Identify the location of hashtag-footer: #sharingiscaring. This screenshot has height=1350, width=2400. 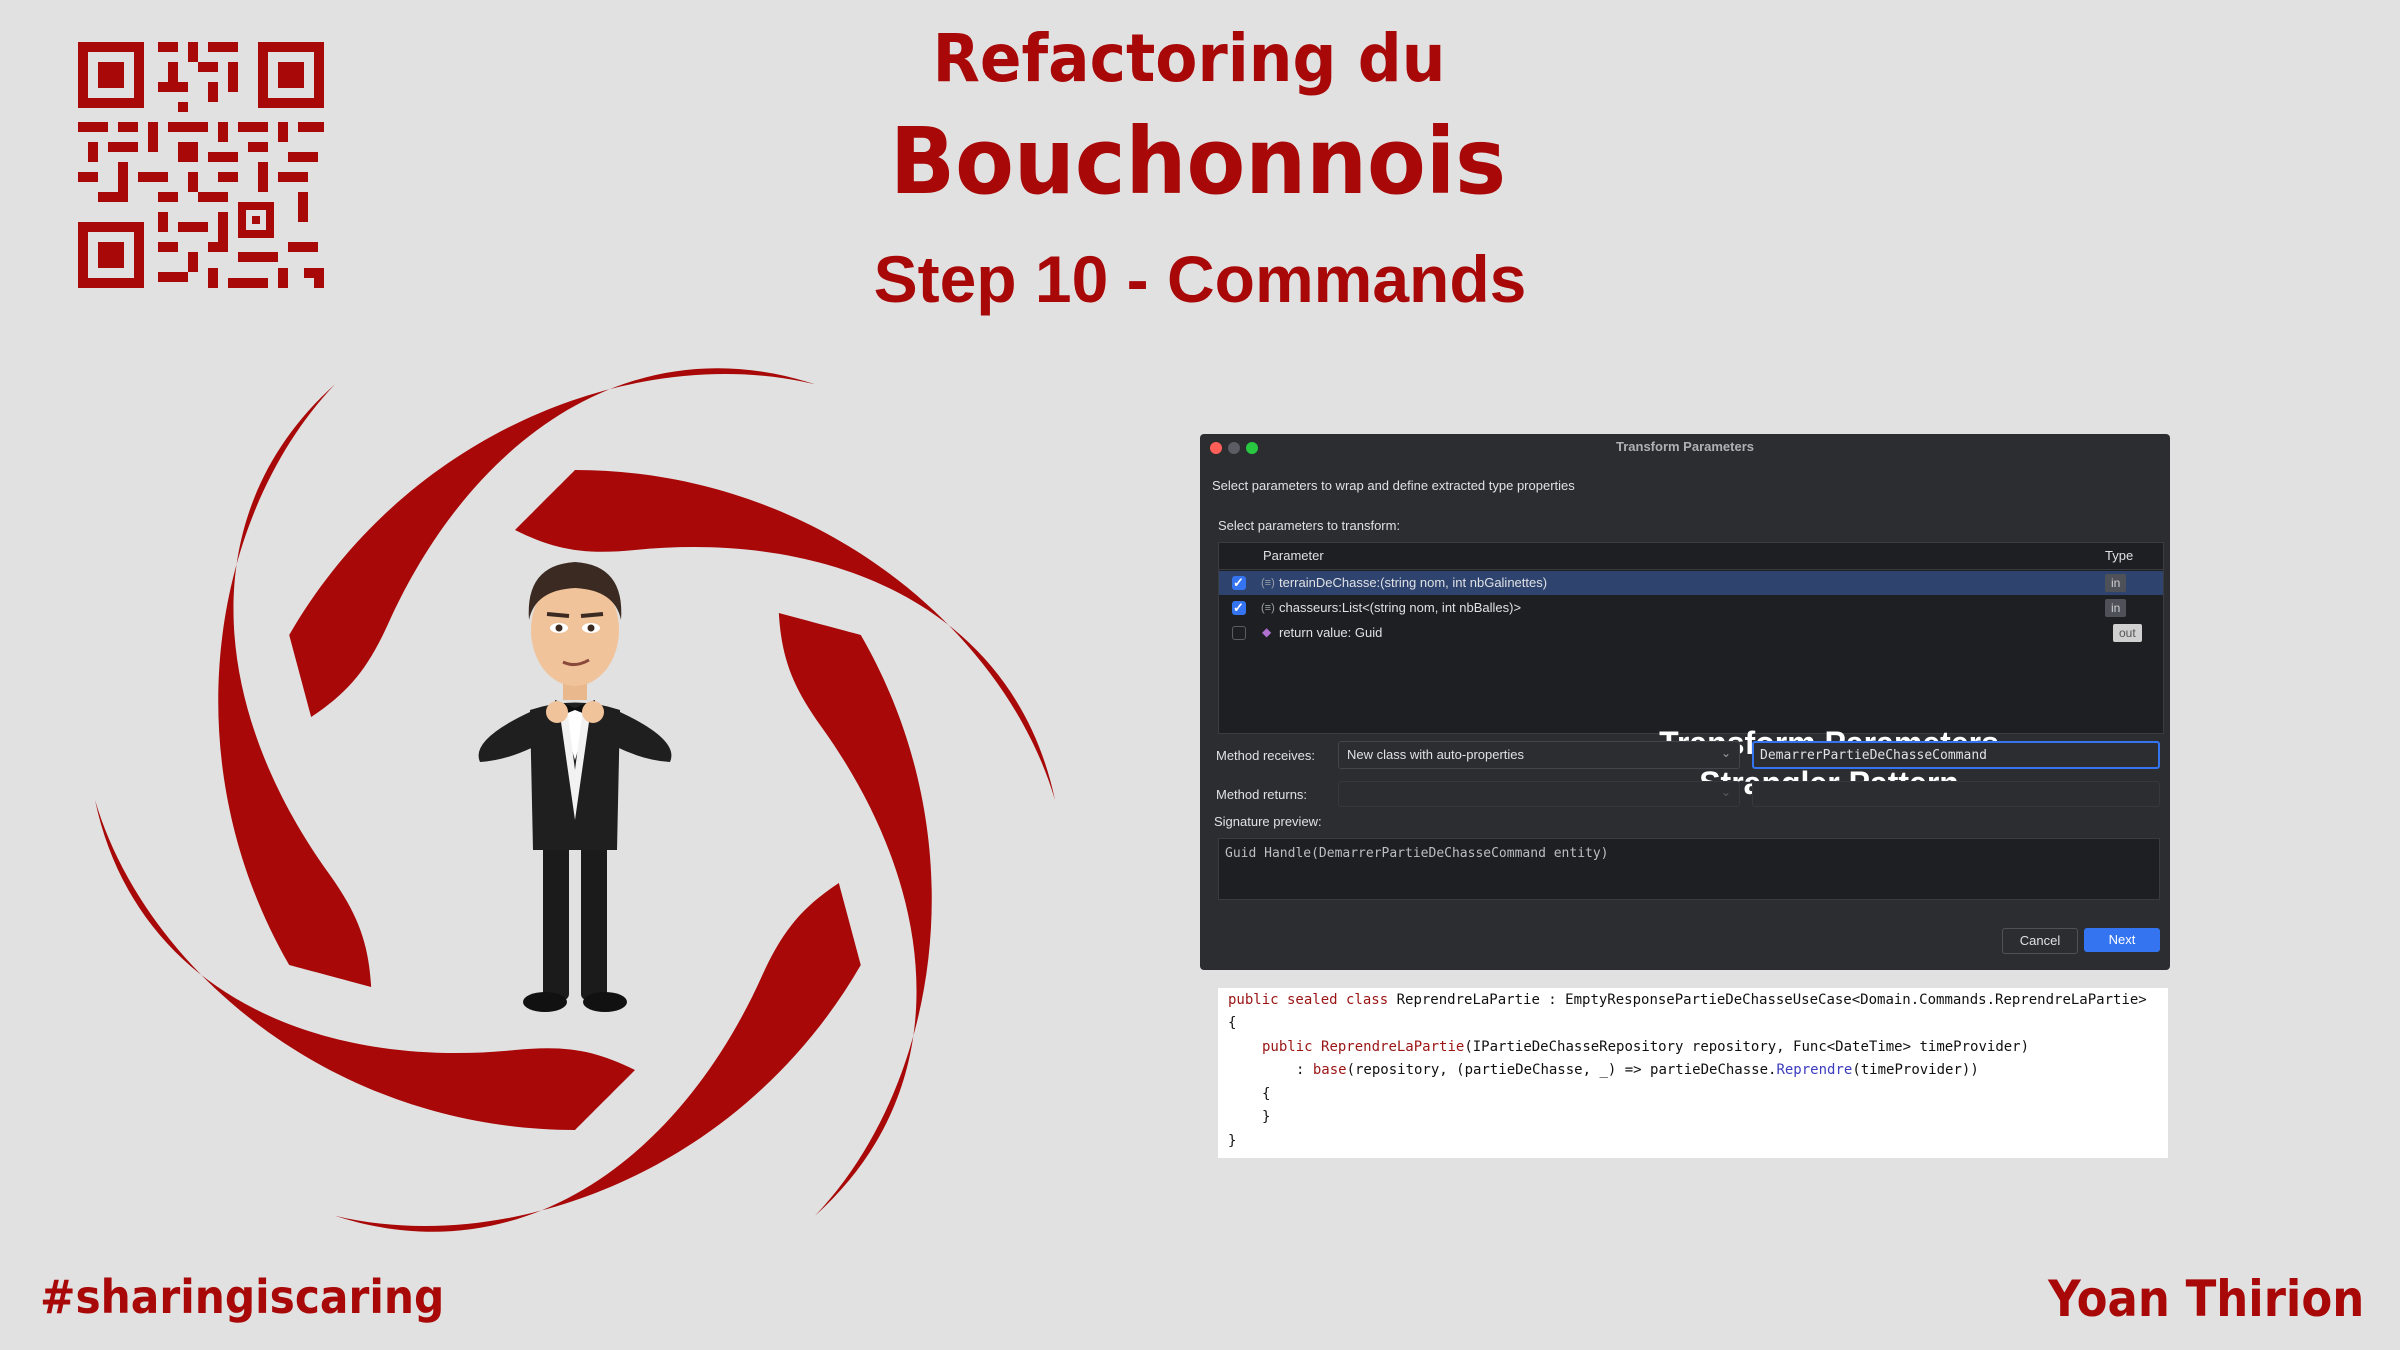
(242, 1297).